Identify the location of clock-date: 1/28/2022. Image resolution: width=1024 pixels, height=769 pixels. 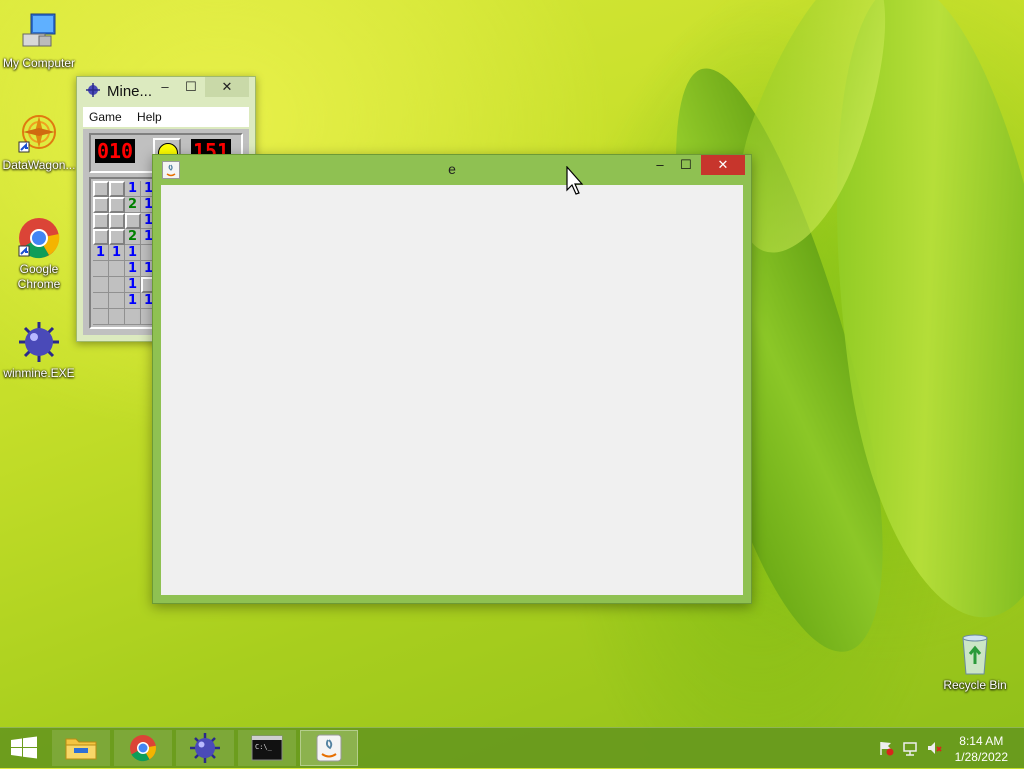
(981, 757).